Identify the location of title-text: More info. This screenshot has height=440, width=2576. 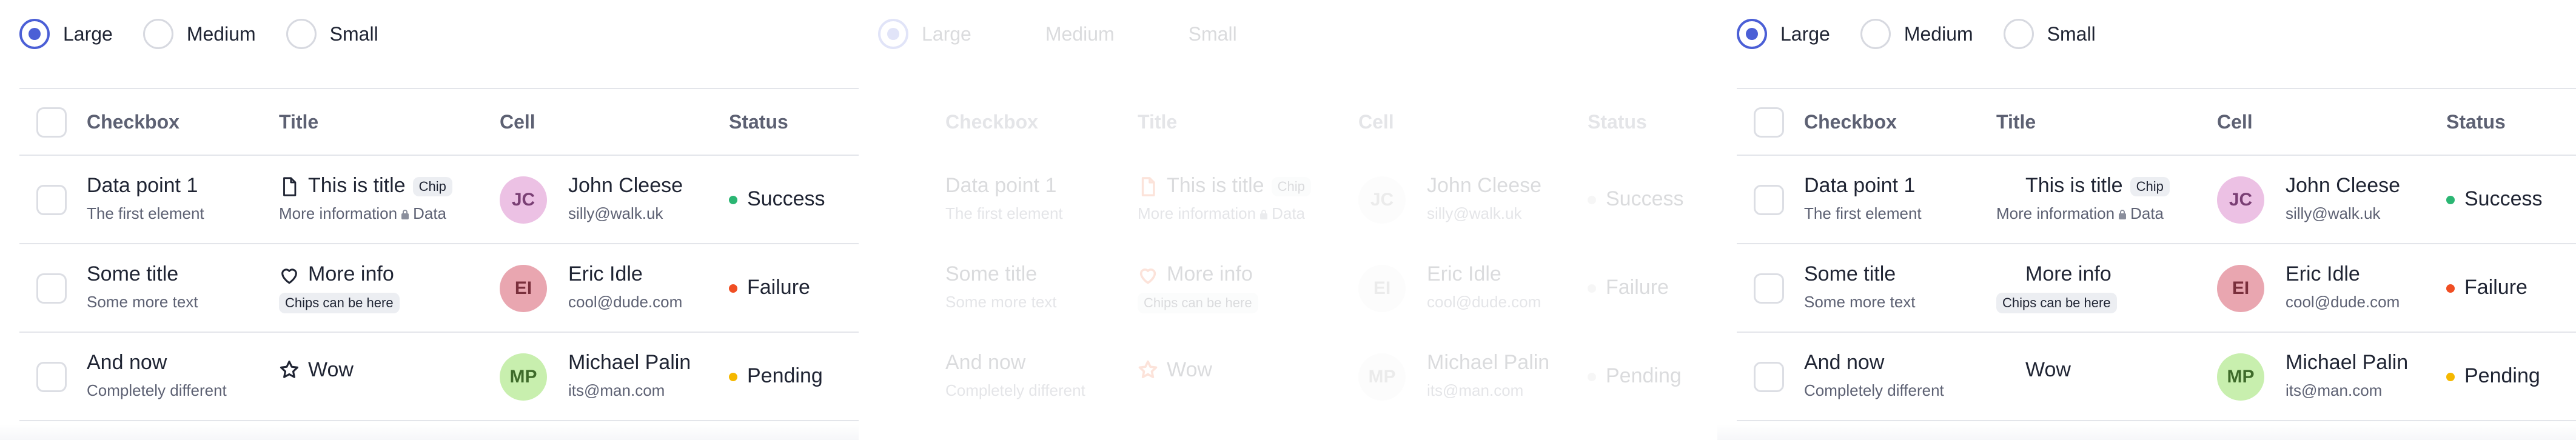
(351, 273).